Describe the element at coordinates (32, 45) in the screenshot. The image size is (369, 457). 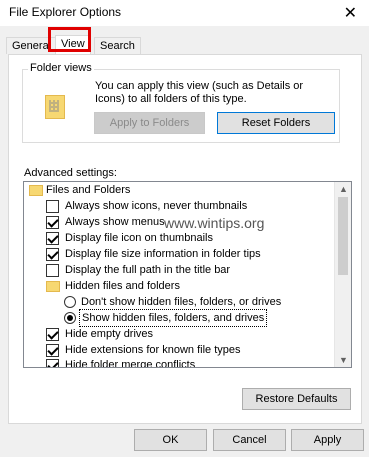
I see `tab-general: General` at that location.